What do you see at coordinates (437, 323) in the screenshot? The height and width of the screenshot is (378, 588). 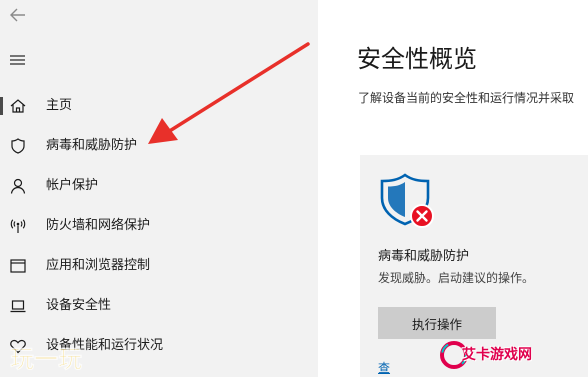 I see `take-action-button: 执行操作` at bounding box center [437, 323].